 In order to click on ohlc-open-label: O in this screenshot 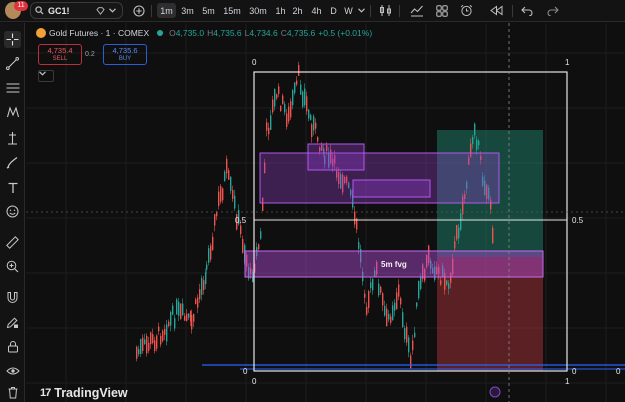, I will do `click(172, 33)`.